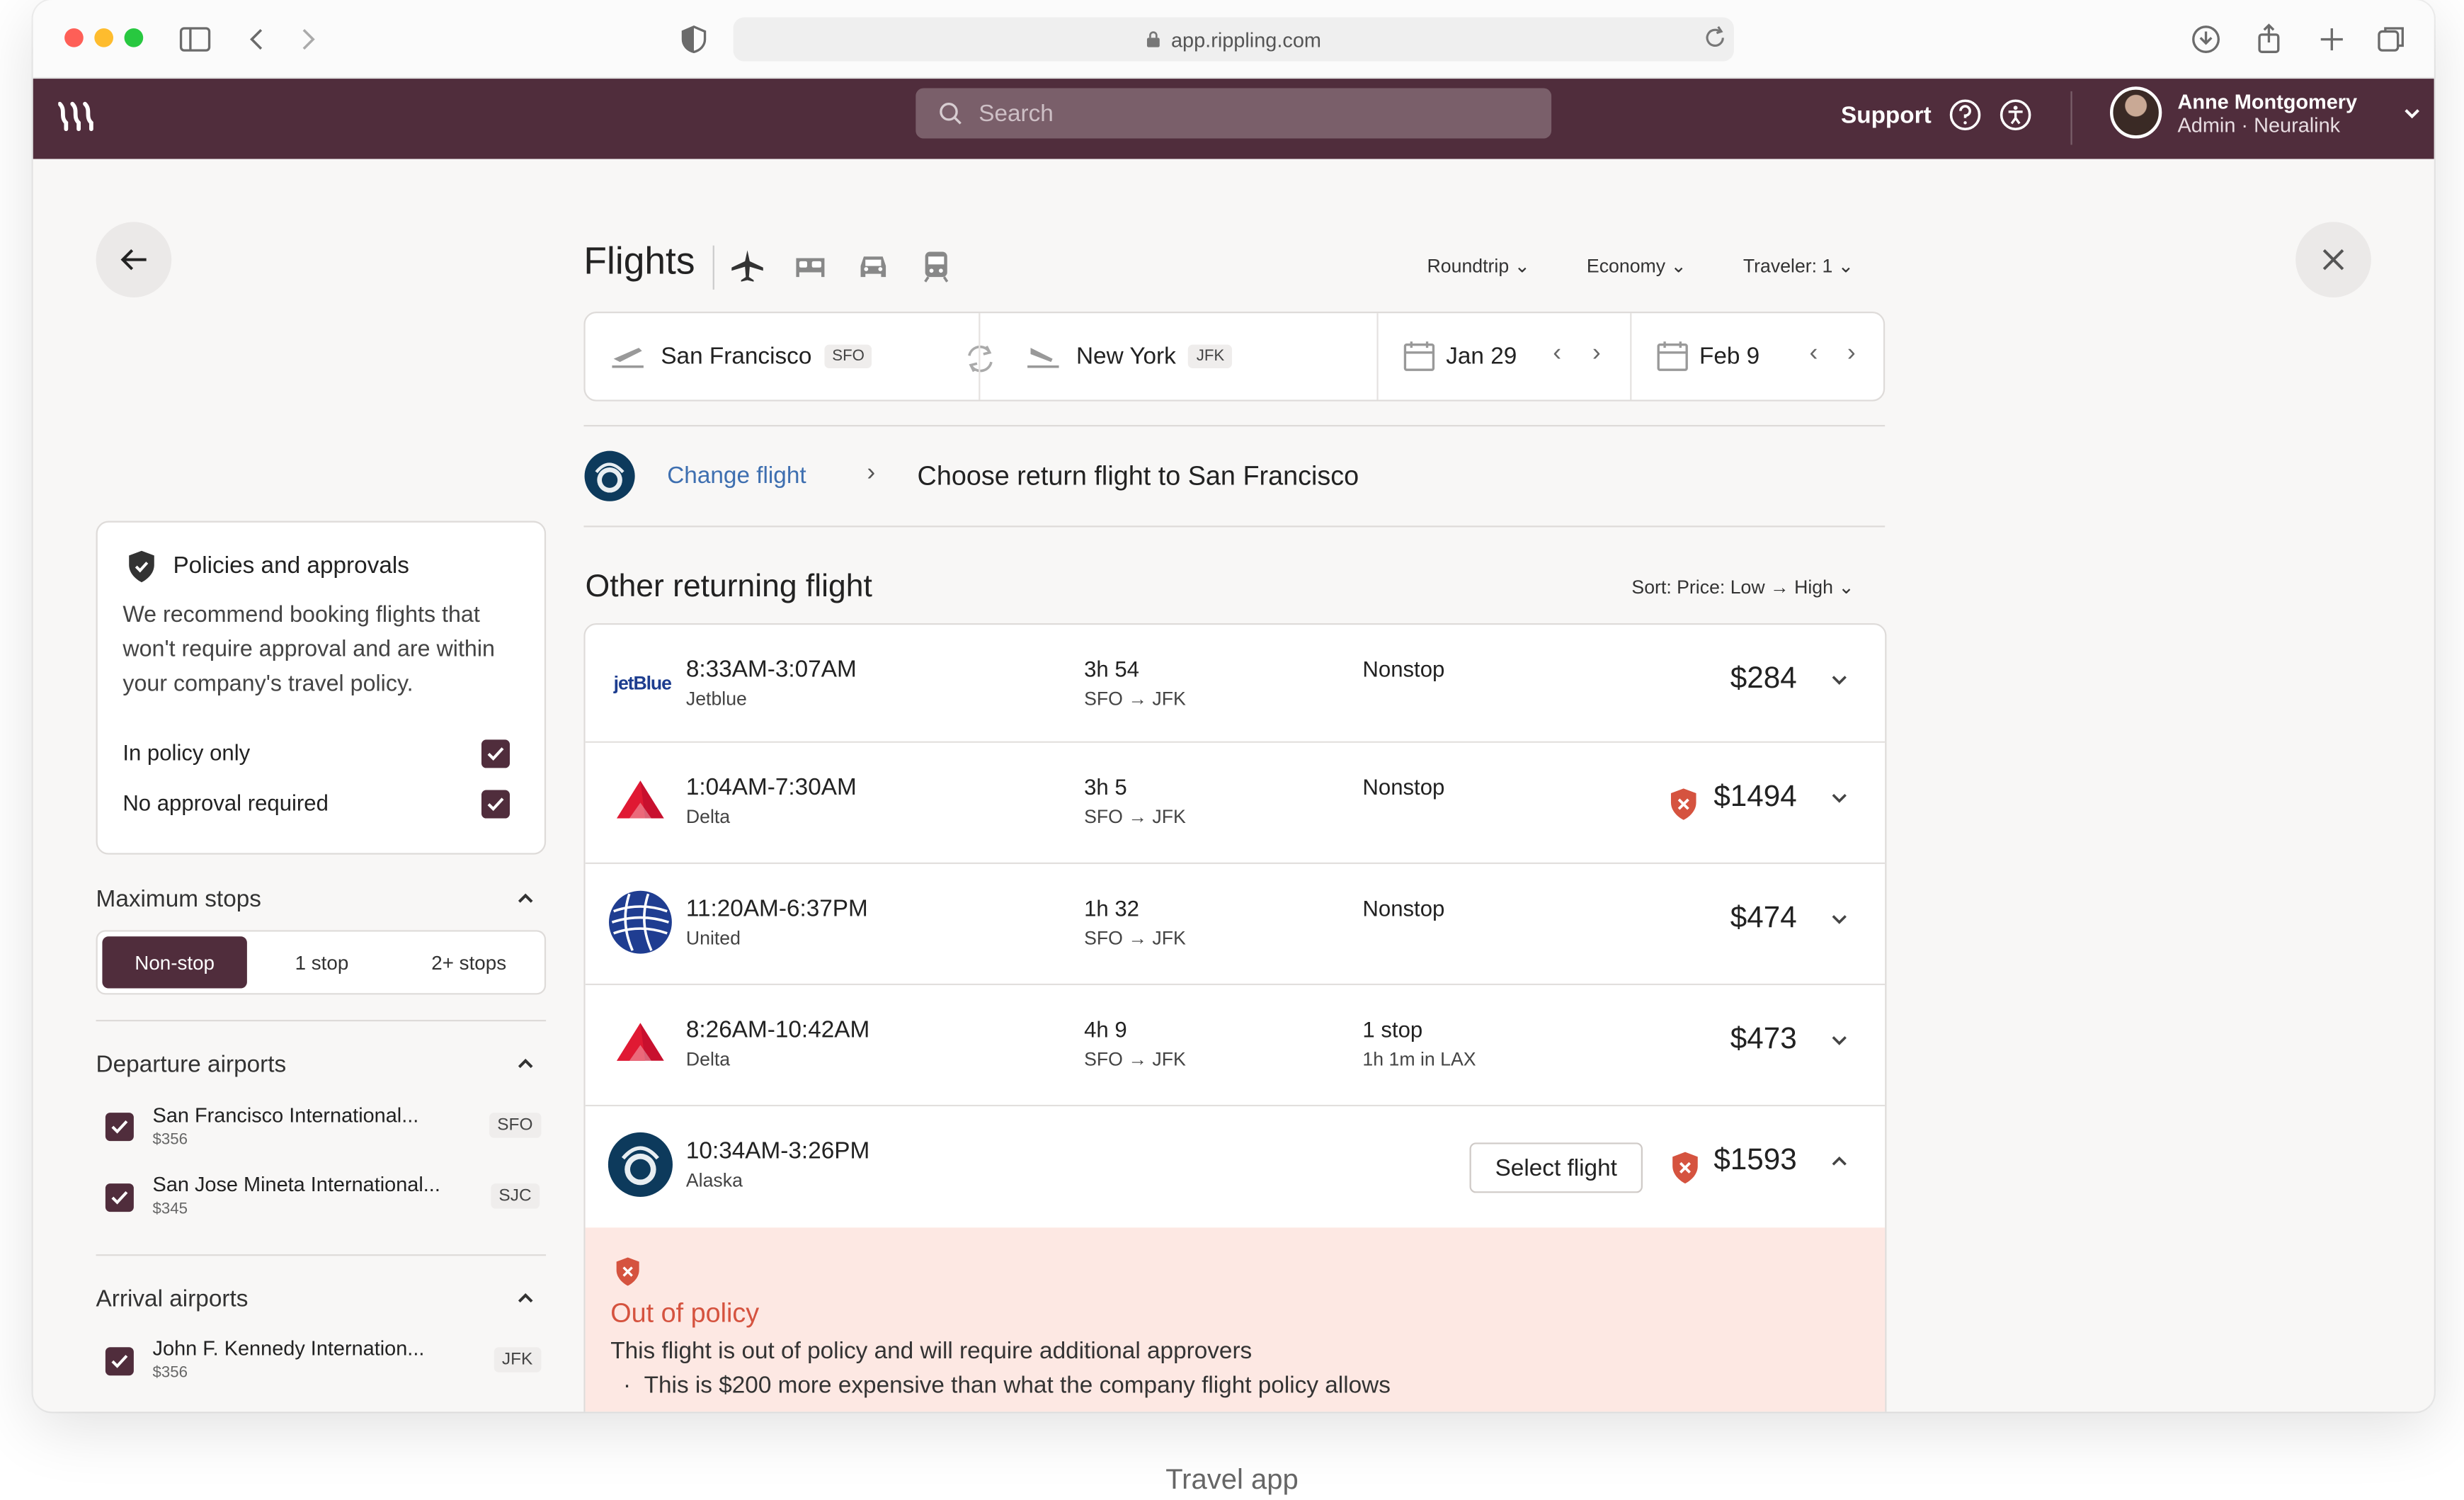 The image size is (2464, 1500). I want to click on reload-icon, so click(1715, 37).